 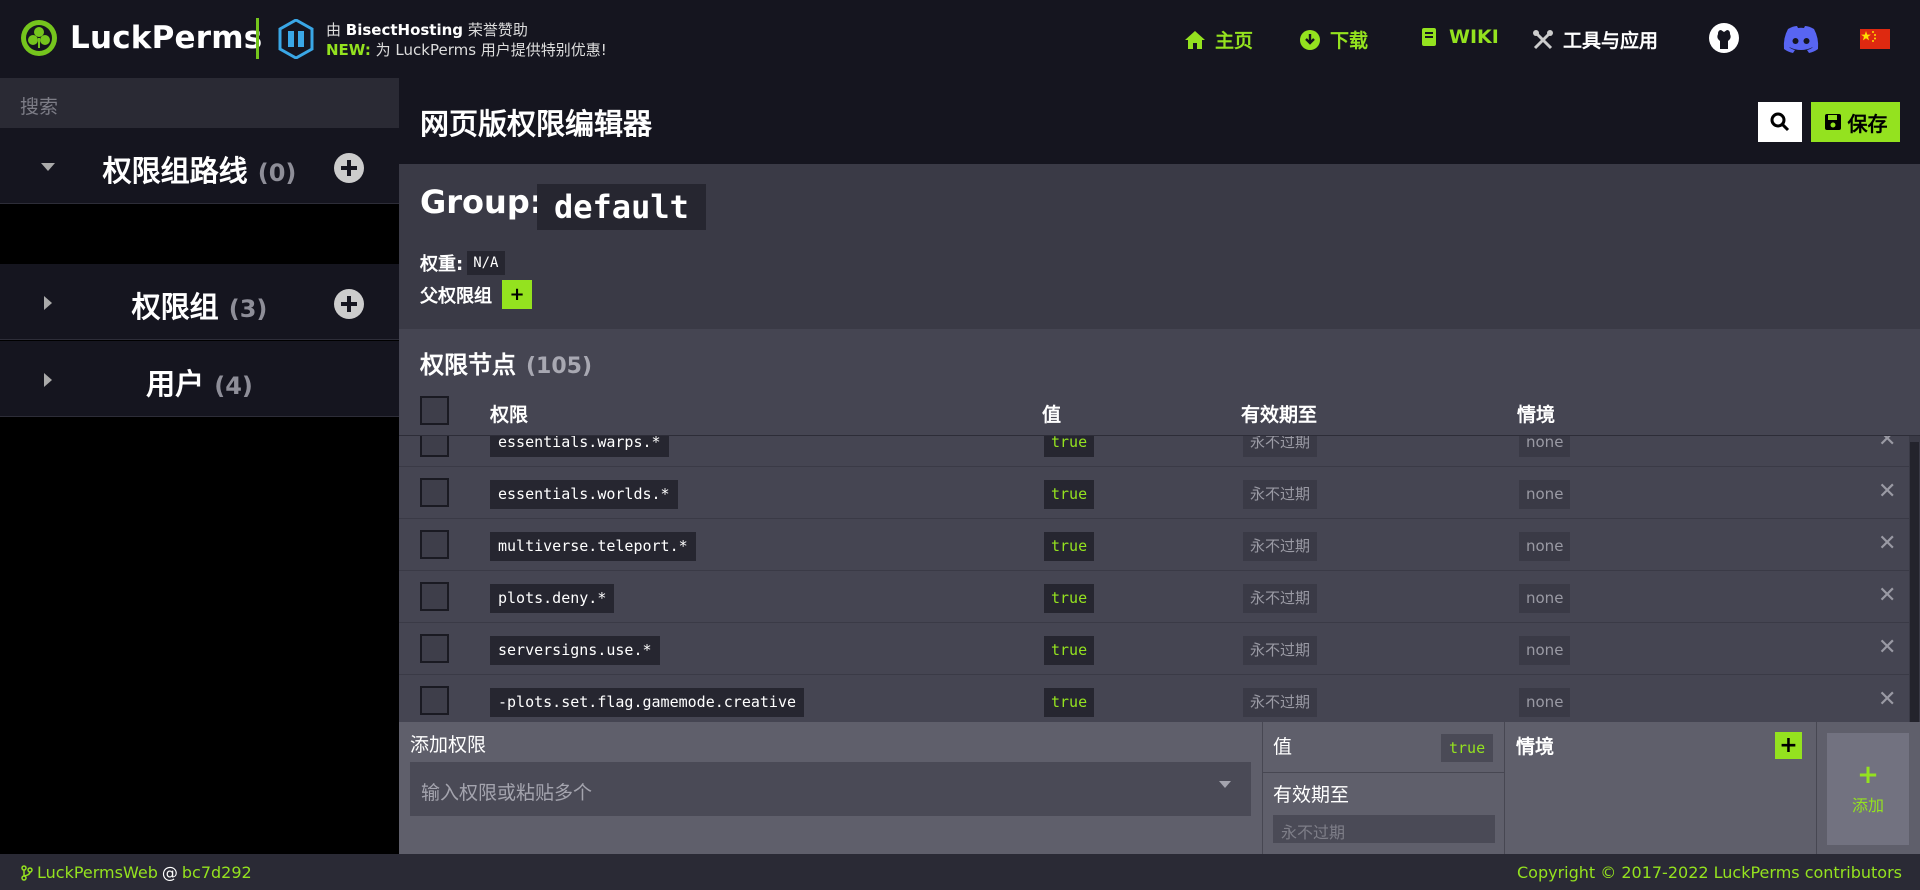 What do you see at coordinates (199, 166) in the screenshot?
I see `sidebar-section-tracks: 权限组路线 (0)` at bounding box center [199, 166].